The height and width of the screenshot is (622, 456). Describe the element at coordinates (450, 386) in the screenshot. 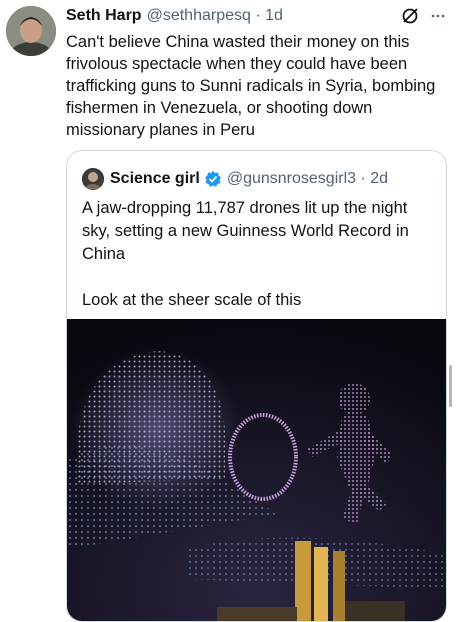

I see `scrollbar` at that location.